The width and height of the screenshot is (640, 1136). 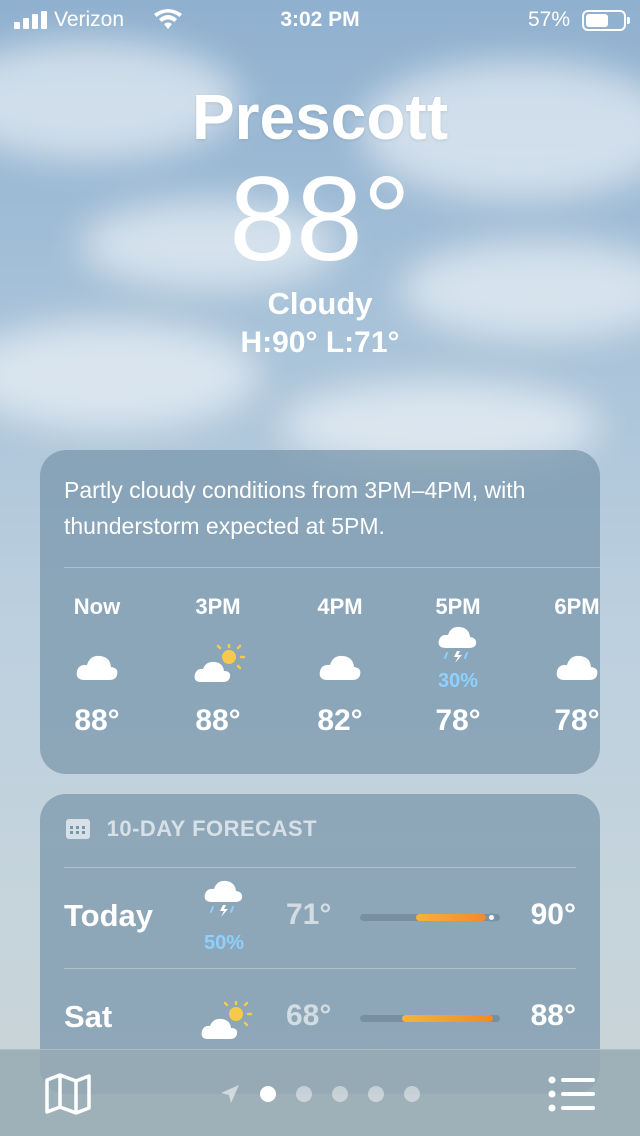 I want to click on day-low-temperature: 71°, so click(x=309, y=914).